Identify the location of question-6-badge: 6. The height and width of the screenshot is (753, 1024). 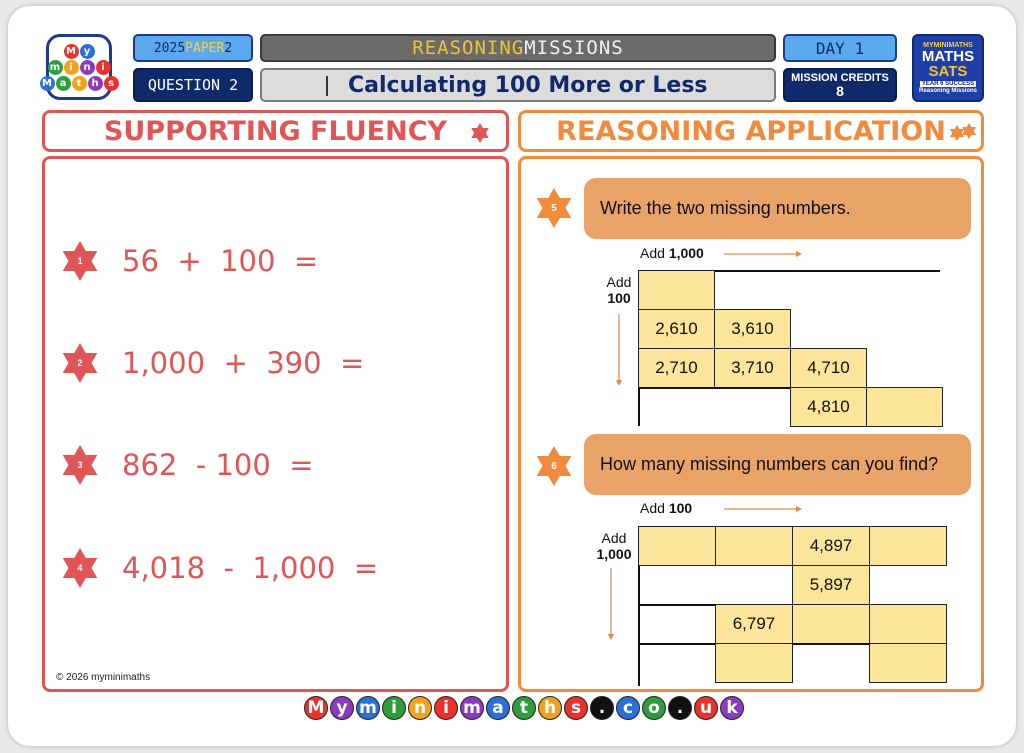
(554, 466).